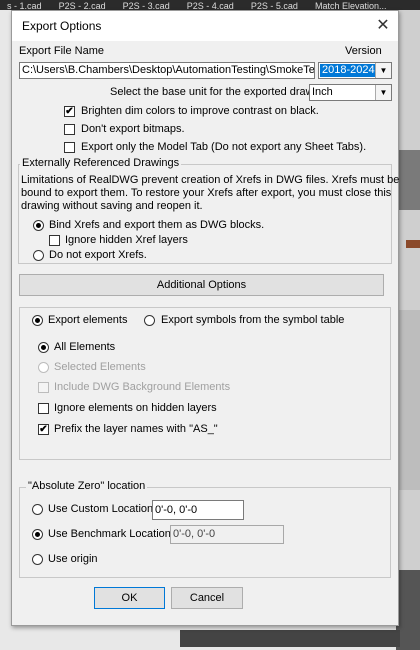 This screenshot has height=650, width=420. I want to click on prefix-layer-names-label: Prefix the layer names with "AS_", so click(136, 429).